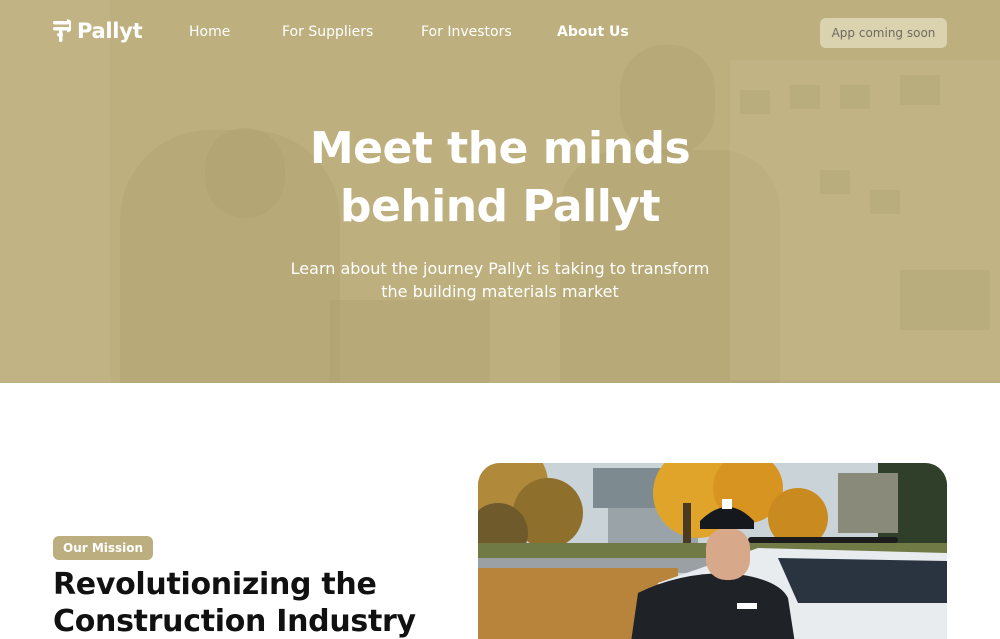 The image size is (1000, 639). Describe the element at coordinates (215, 584) in the screenshot. I see `mission-title-line-1: Revolutionizing the` at that location.